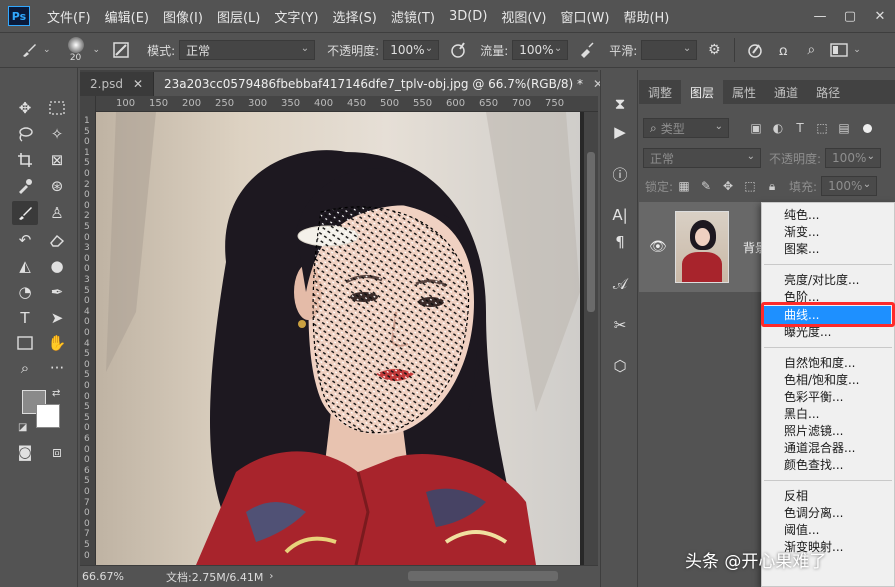 This screenshot has height=587, width=895. I want to click on 3d-panel-icon: ⬡, so click(620, 366).